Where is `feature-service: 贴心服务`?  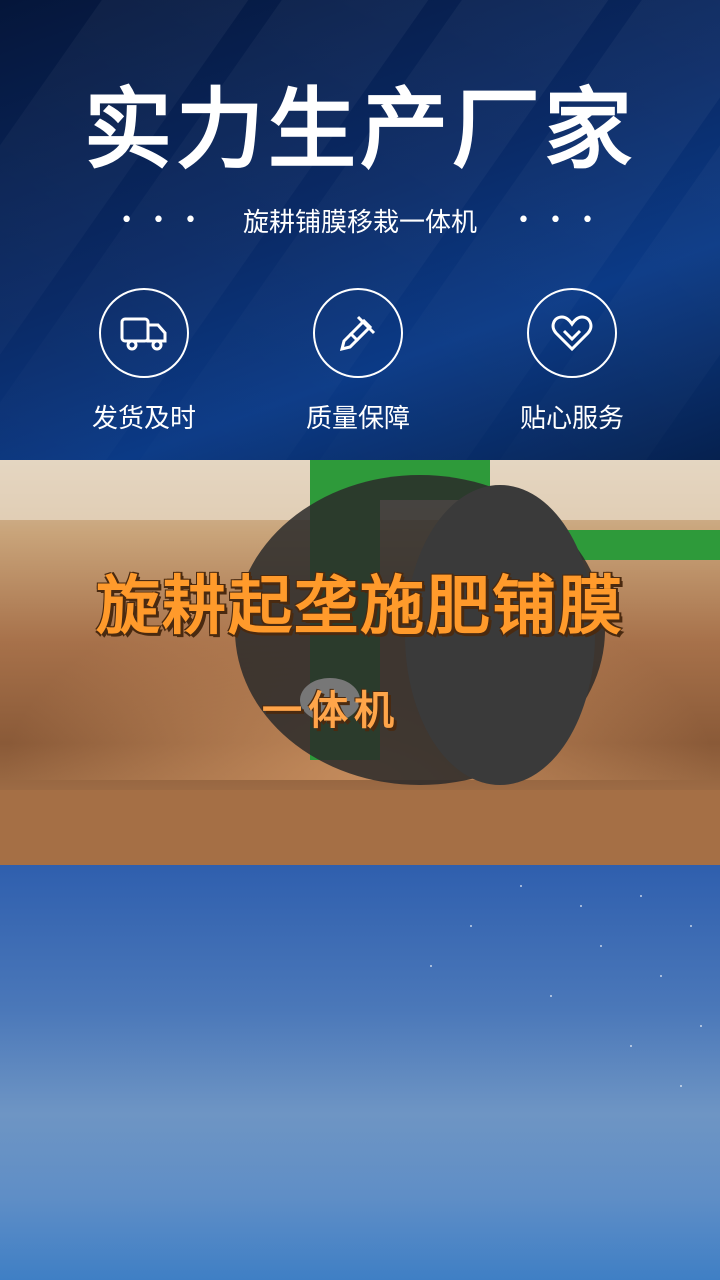
feature-service: 贴心服务 is located at coordinates (572, 361).